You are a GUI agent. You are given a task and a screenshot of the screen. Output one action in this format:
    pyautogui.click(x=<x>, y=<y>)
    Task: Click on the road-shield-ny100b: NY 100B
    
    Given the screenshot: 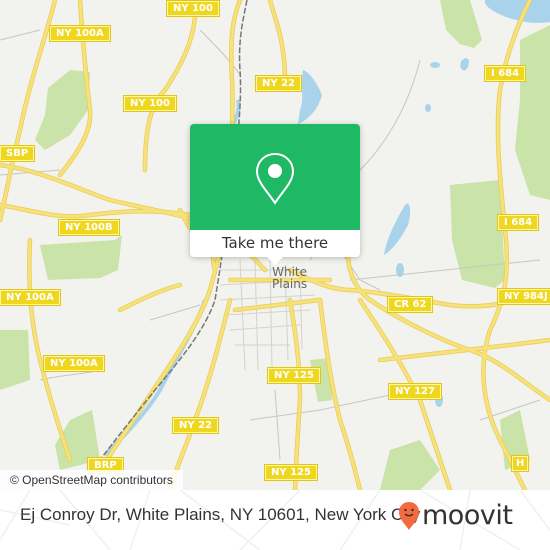 What is the action you would take?
    pyautogui.click(x=89, y=227)
    